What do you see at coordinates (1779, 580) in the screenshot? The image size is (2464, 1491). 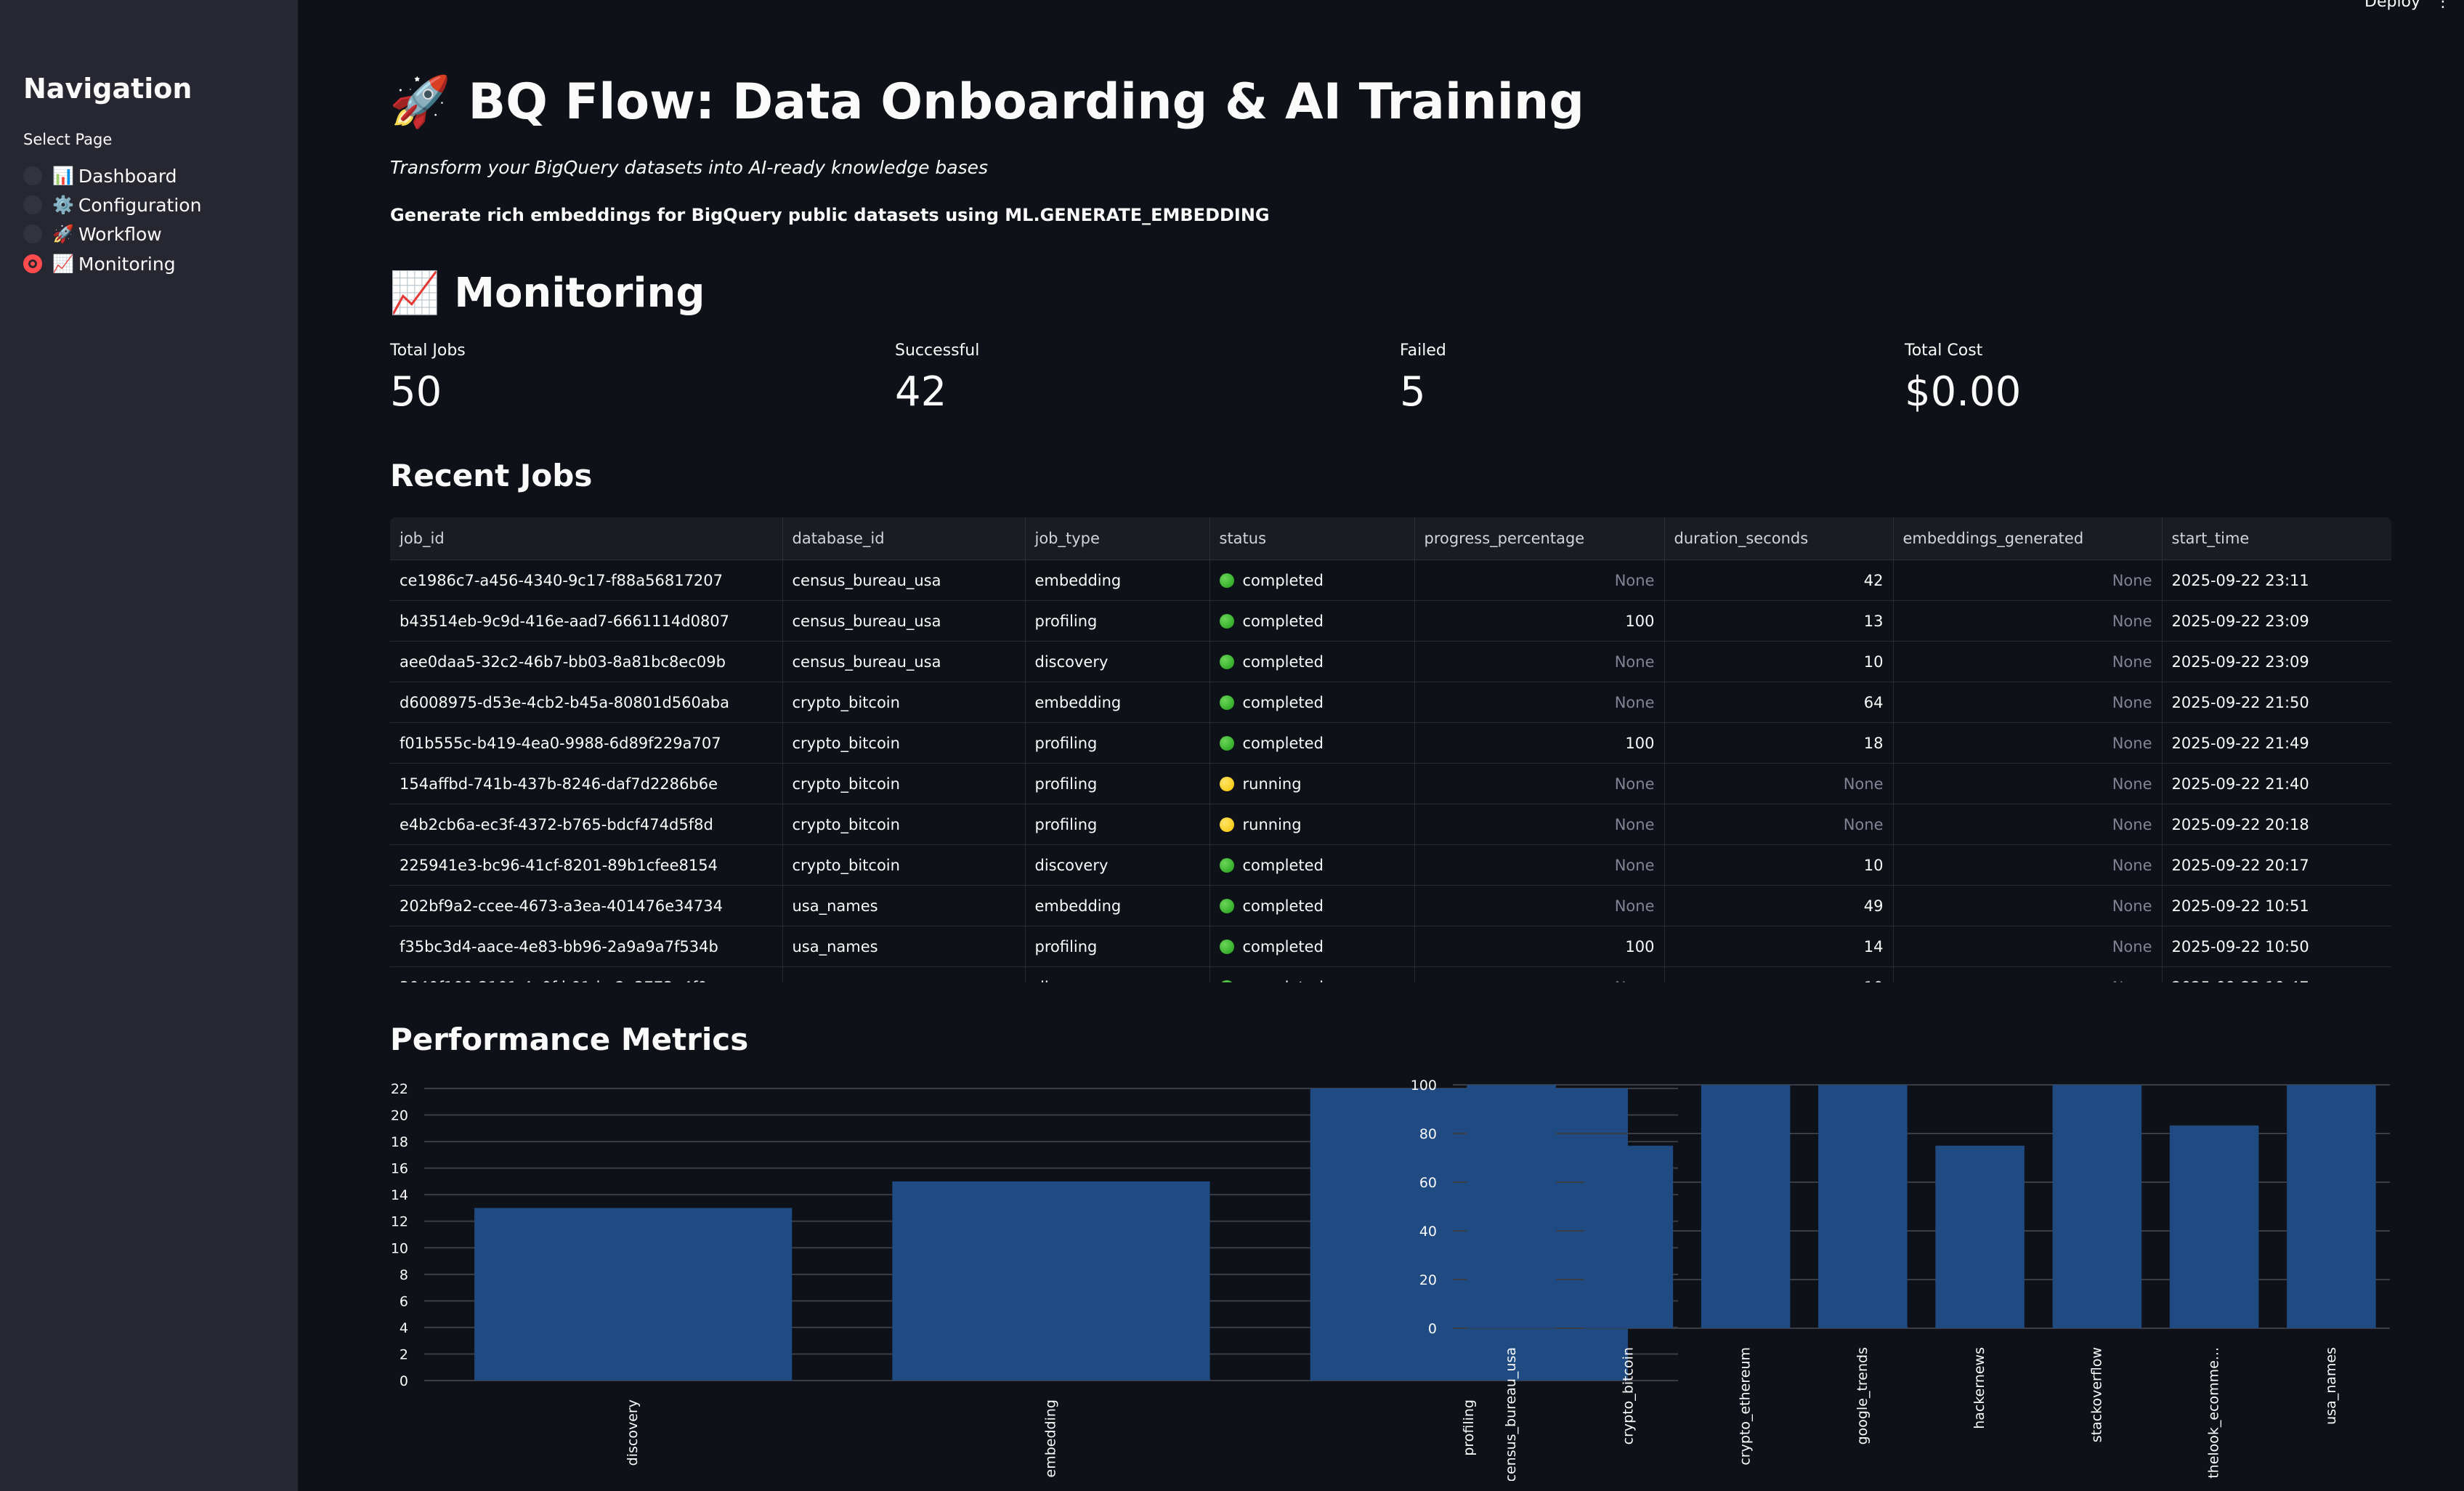 I see `duration-cell: 42` at bounding box center [1779, 580].